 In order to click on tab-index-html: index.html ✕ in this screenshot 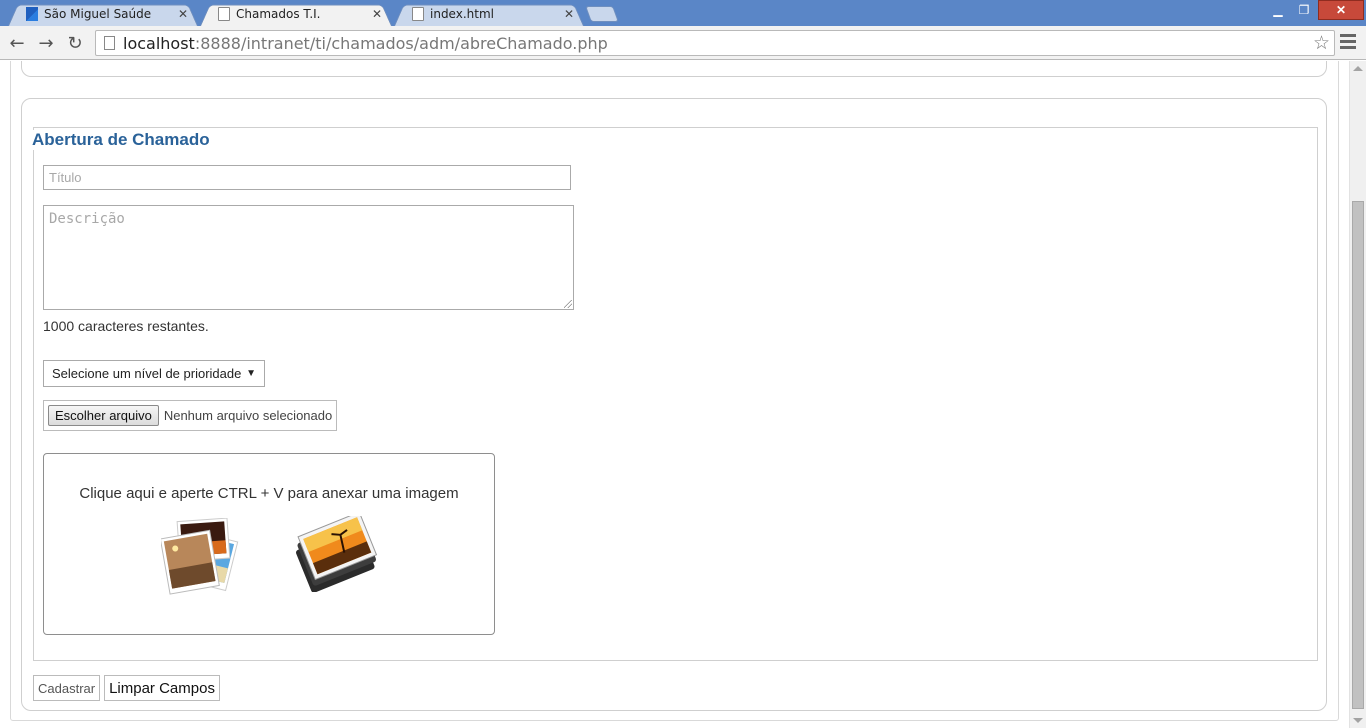, I will do `click(489, 14)`.